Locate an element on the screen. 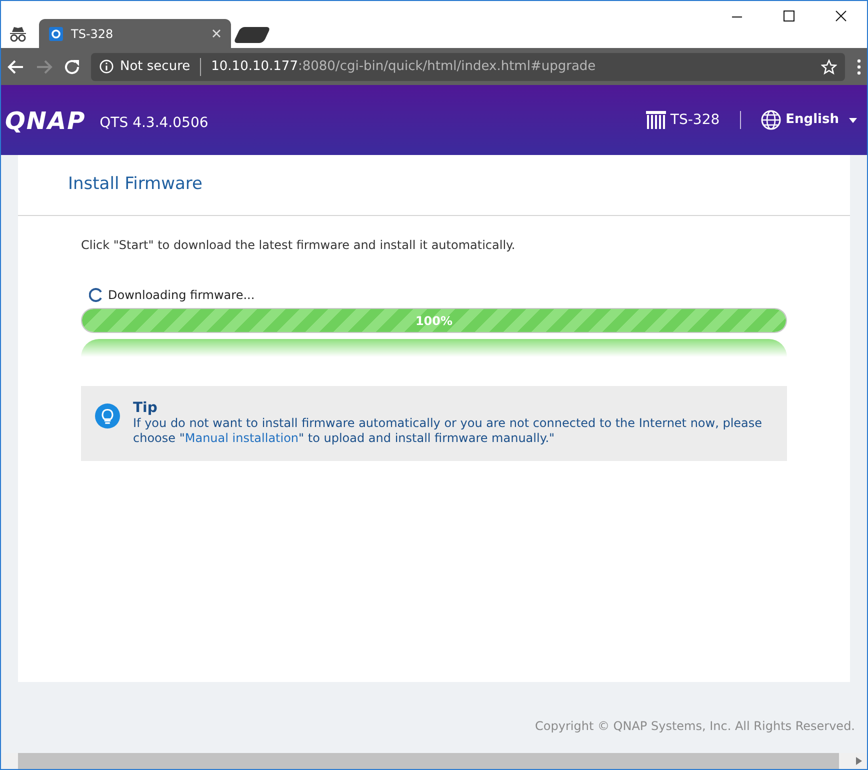 The height and width of the screenshot is (770, 868). close-tab-icon is located at coordinates (216, 33).